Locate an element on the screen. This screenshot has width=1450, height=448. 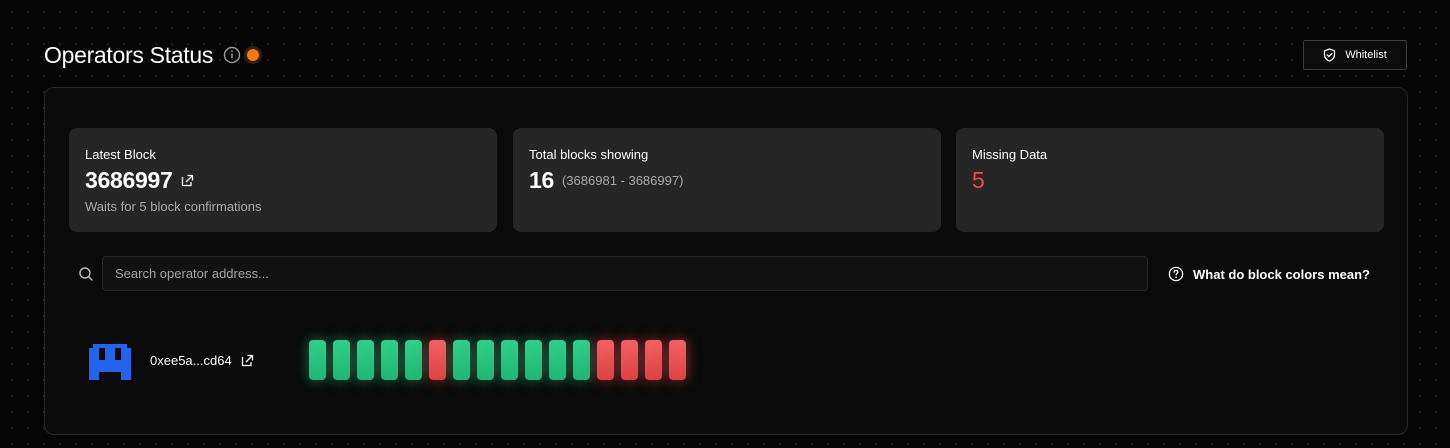
status-indicator is located at coordinates (253, 55).